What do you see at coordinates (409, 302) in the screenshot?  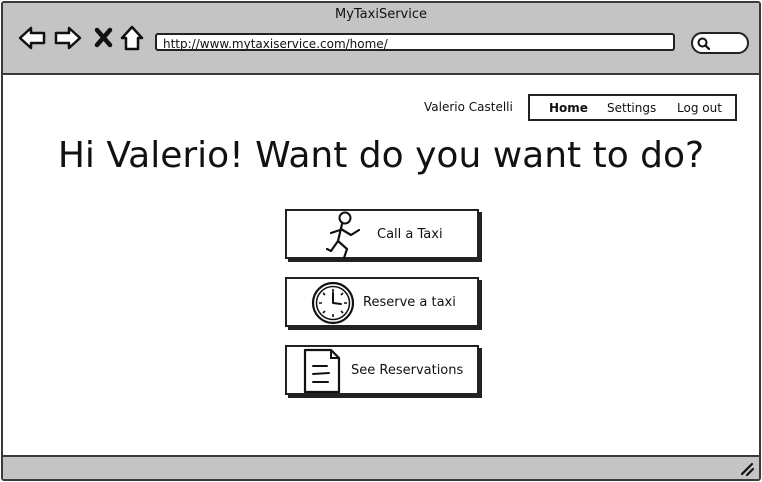 I see `reserve-taxi-label: Reserve a taxi` at bounding box center [409, 302].